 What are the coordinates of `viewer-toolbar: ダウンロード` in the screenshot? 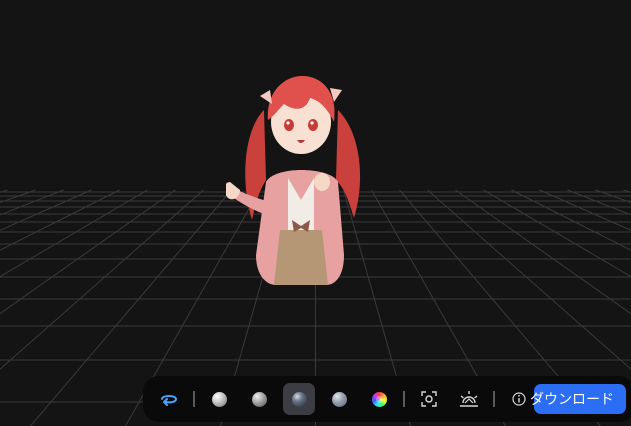 It's located at (387, 399).